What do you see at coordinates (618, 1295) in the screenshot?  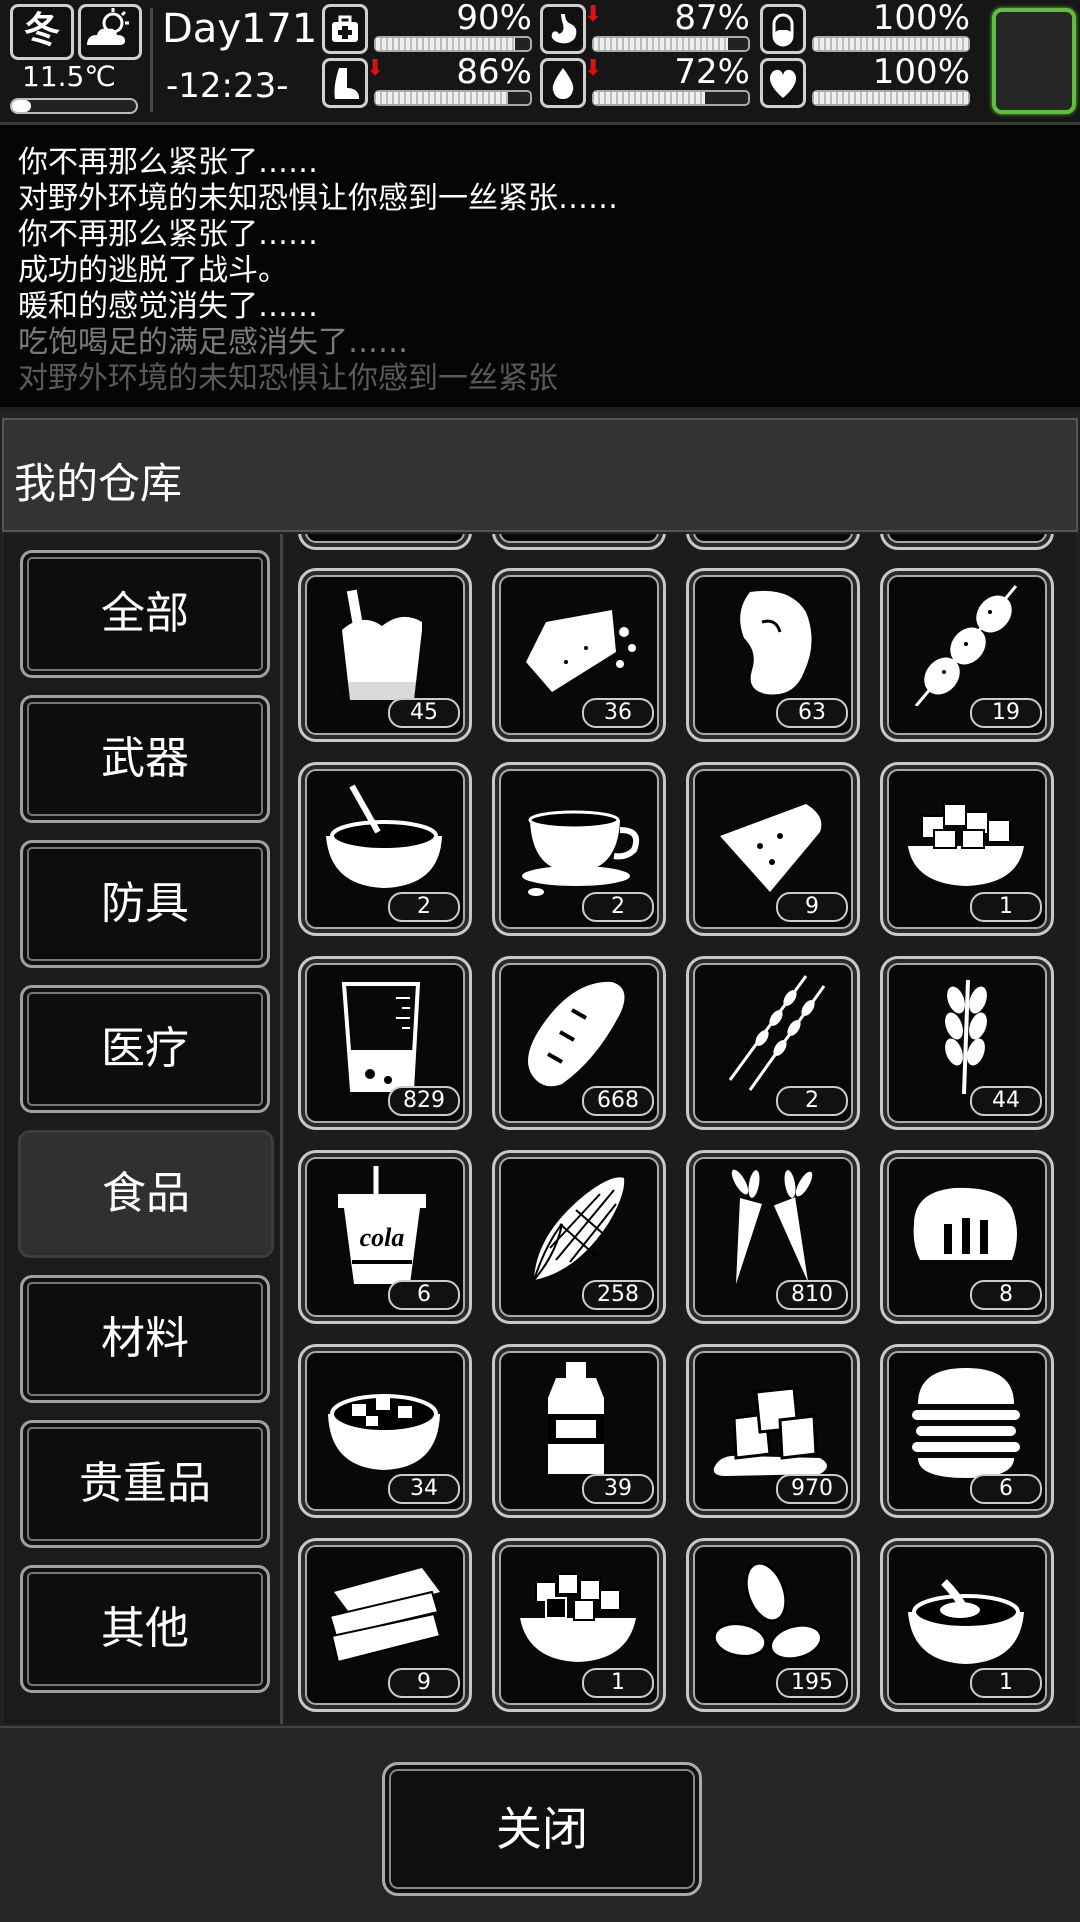 I see `item-count: 258` at bounding box center [618, 1295].